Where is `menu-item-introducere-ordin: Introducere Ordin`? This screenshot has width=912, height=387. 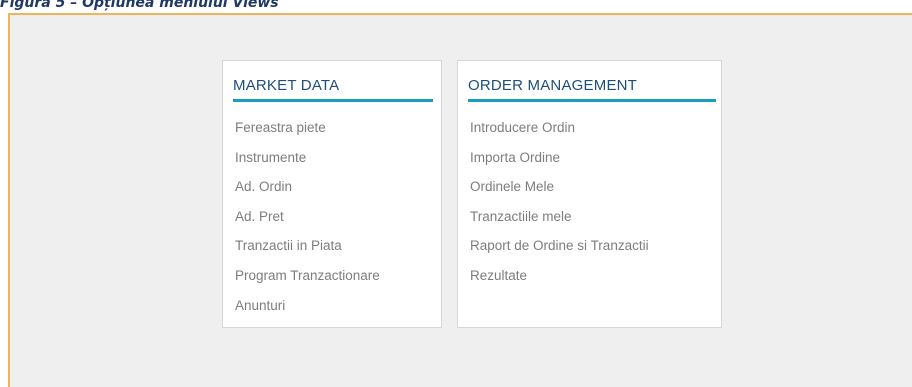 menu-item-introducere-ordin: Introducere Ordin is located at coordinates (559, 133).